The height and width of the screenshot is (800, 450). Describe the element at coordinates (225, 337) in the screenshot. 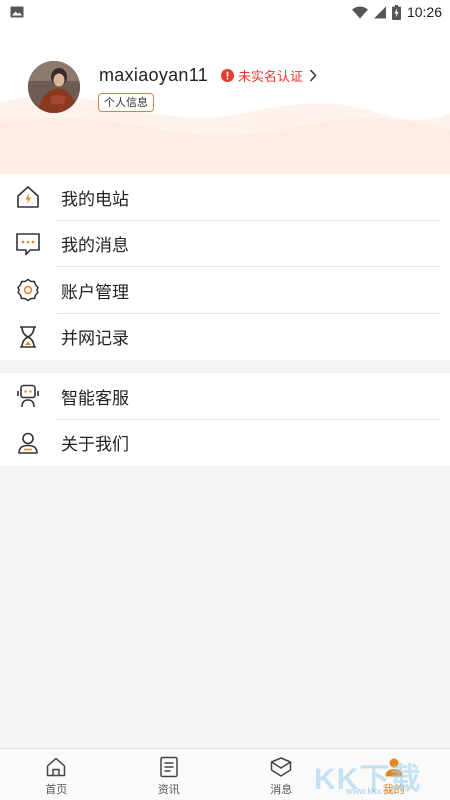

I see `menu-item-grid-records: 并网记录` at that location.